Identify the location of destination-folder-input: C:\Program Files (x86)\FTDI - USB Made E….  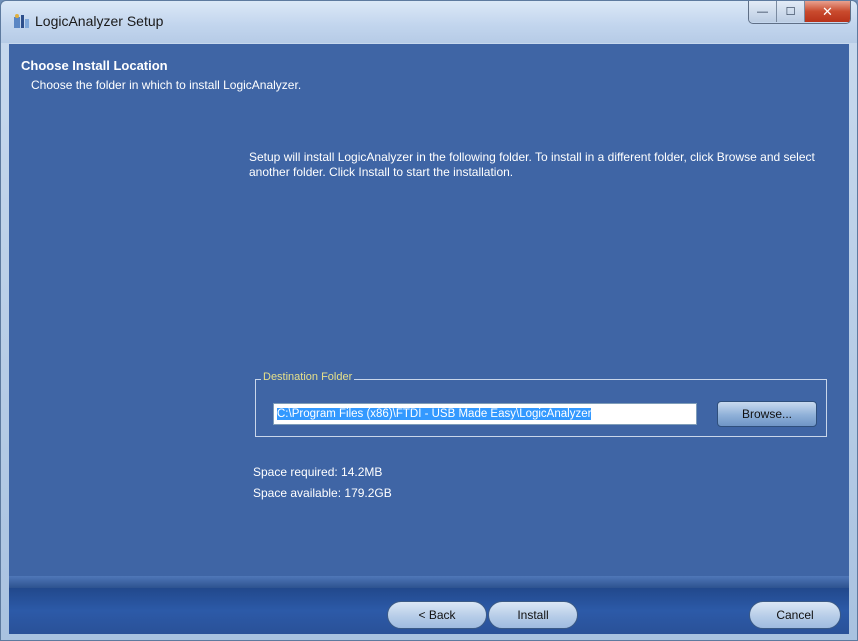
(485, 414).